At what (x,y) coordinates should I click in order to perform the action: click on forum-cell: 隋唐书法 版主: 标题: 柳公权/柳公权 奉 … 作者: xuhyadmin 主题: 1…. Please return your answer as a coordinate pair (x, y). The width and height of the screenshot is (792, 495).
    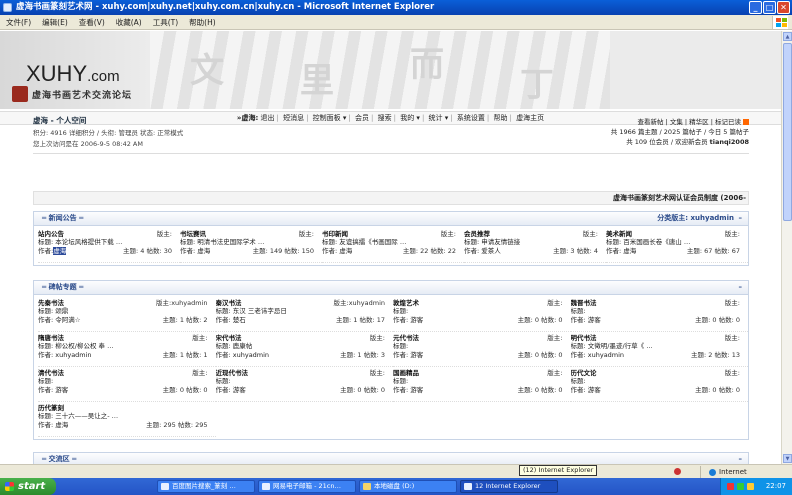
    Looking at the image, I should click on (127, 349).